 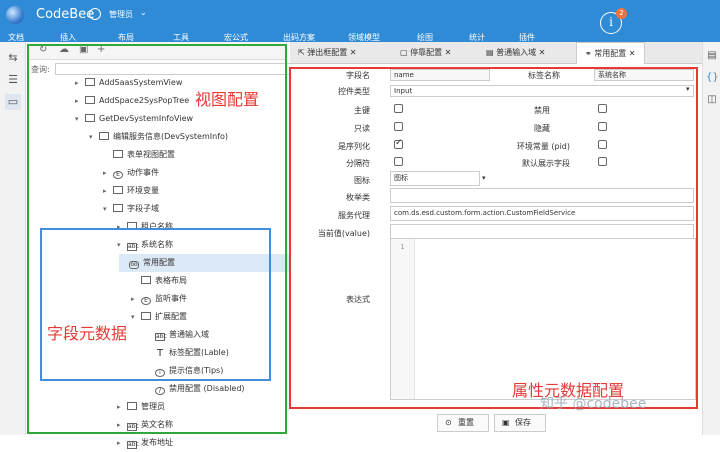 What do you see at coordinates (610, 53) in the screenshot?
I see `tab-common: ⚭ 常用配置 ✕` at bounding box center [610, 53].